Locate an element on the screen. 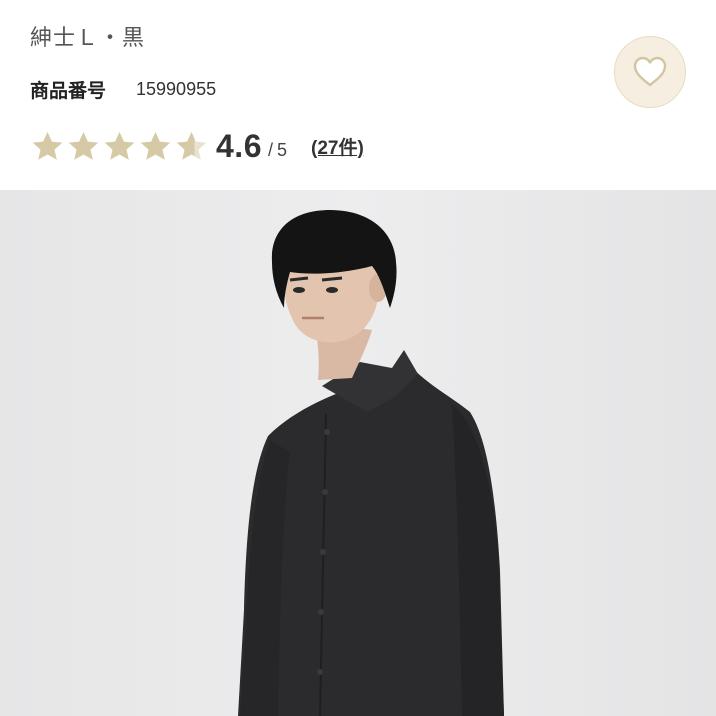 Image resolution: width=716 pixels, height=716 pixels. product-subtitle: 紳士Ｌ・黒 is located at coordinates (88, 38).